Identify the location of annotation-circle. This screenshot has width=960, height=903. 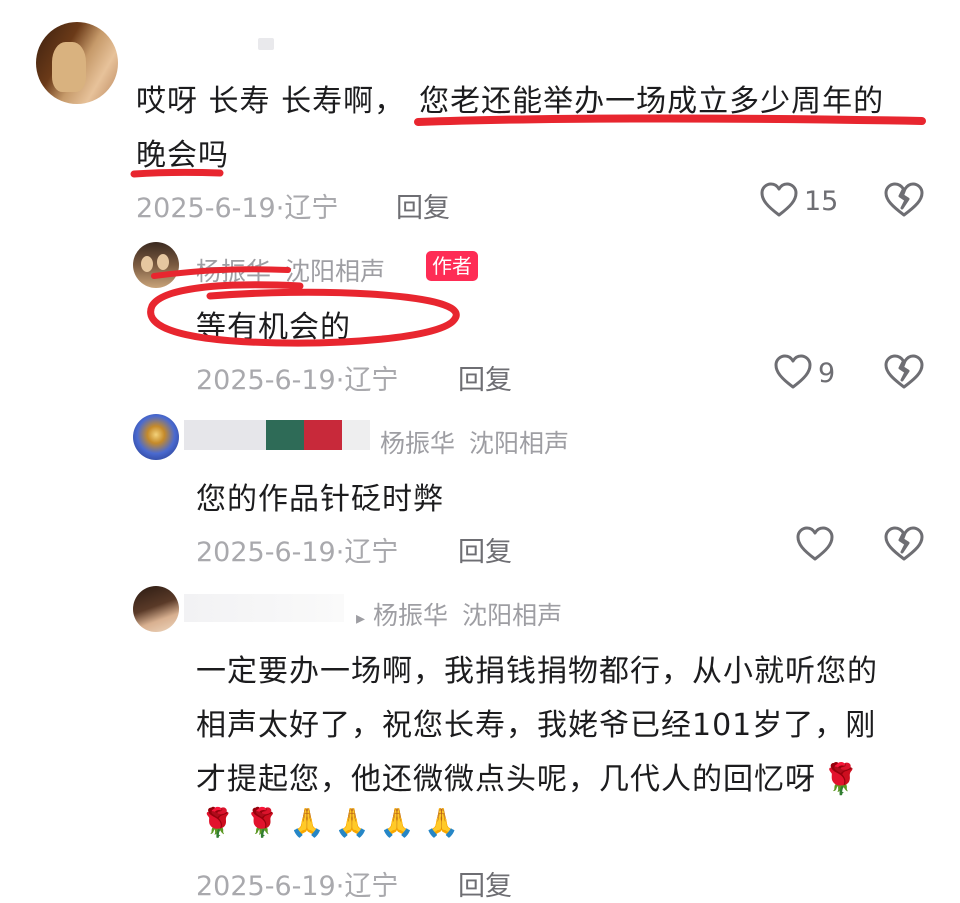
(303, 314).